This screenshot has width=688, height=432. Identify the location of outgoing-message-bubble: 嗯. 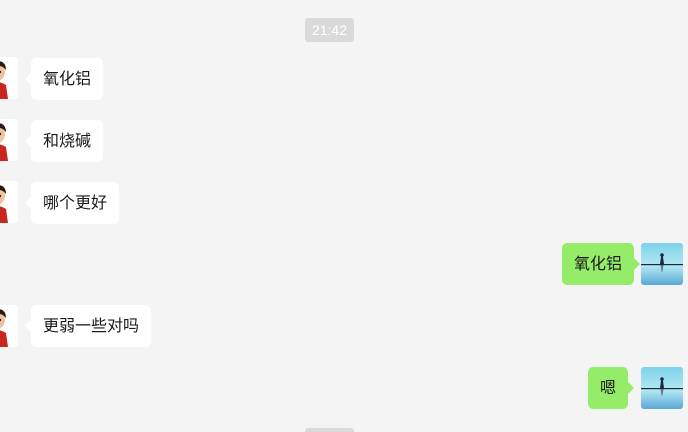
(611, 388).